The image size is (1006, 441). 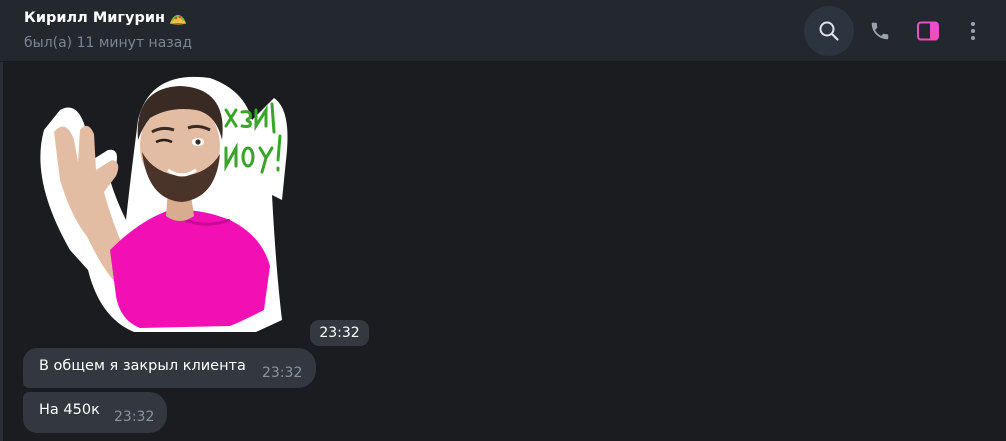 I want to click on chat-title-text: Кирилл Мигурин, so click(x=95, y=18).